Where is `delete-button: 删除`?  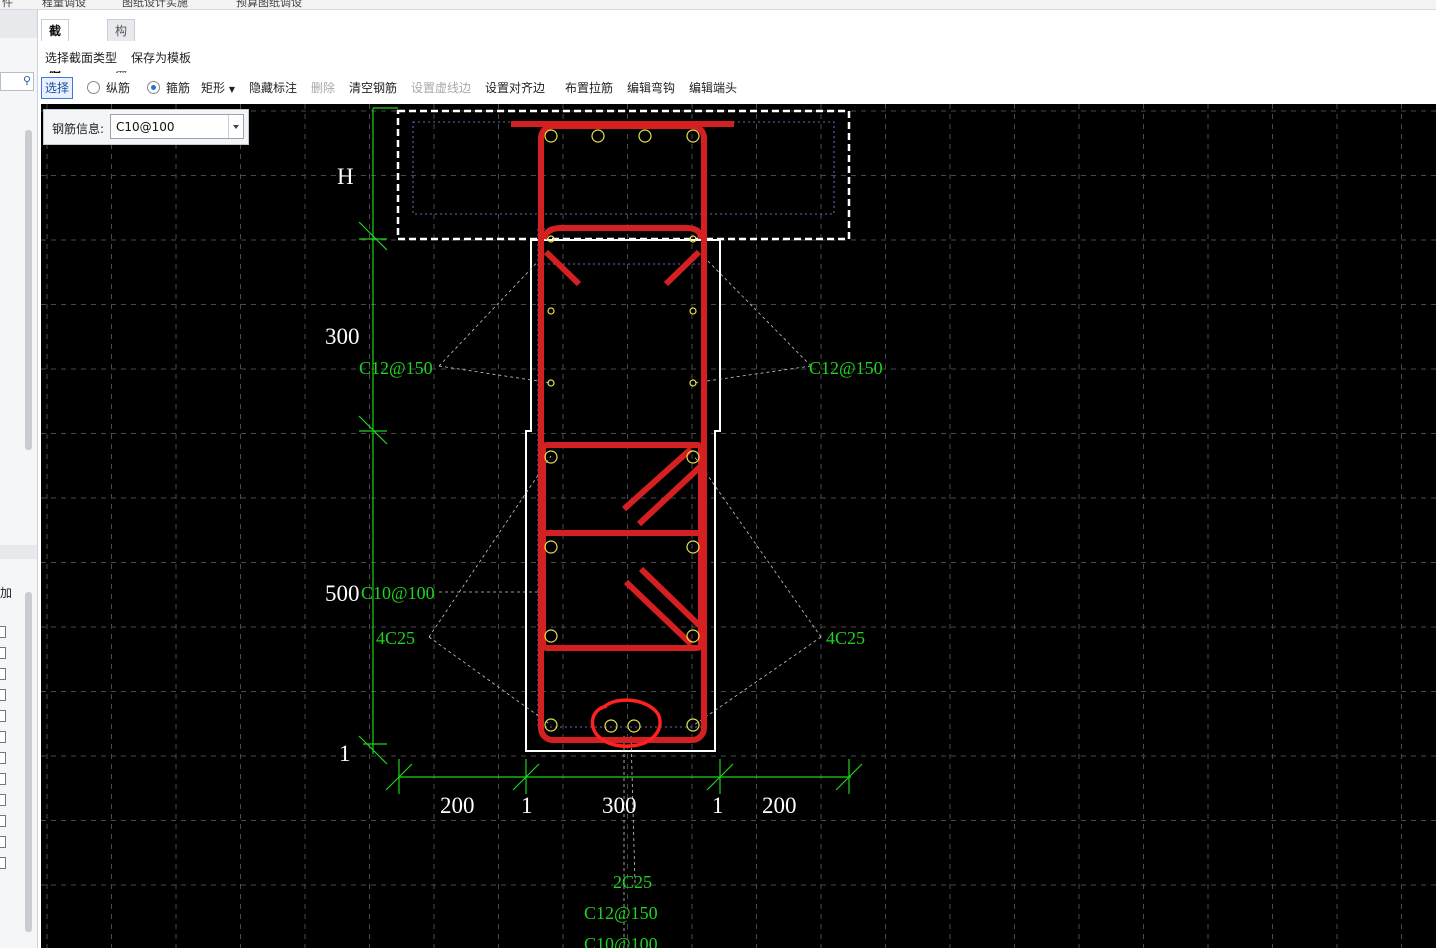 delete-button: 删除 is located at coordinates (323, 88).